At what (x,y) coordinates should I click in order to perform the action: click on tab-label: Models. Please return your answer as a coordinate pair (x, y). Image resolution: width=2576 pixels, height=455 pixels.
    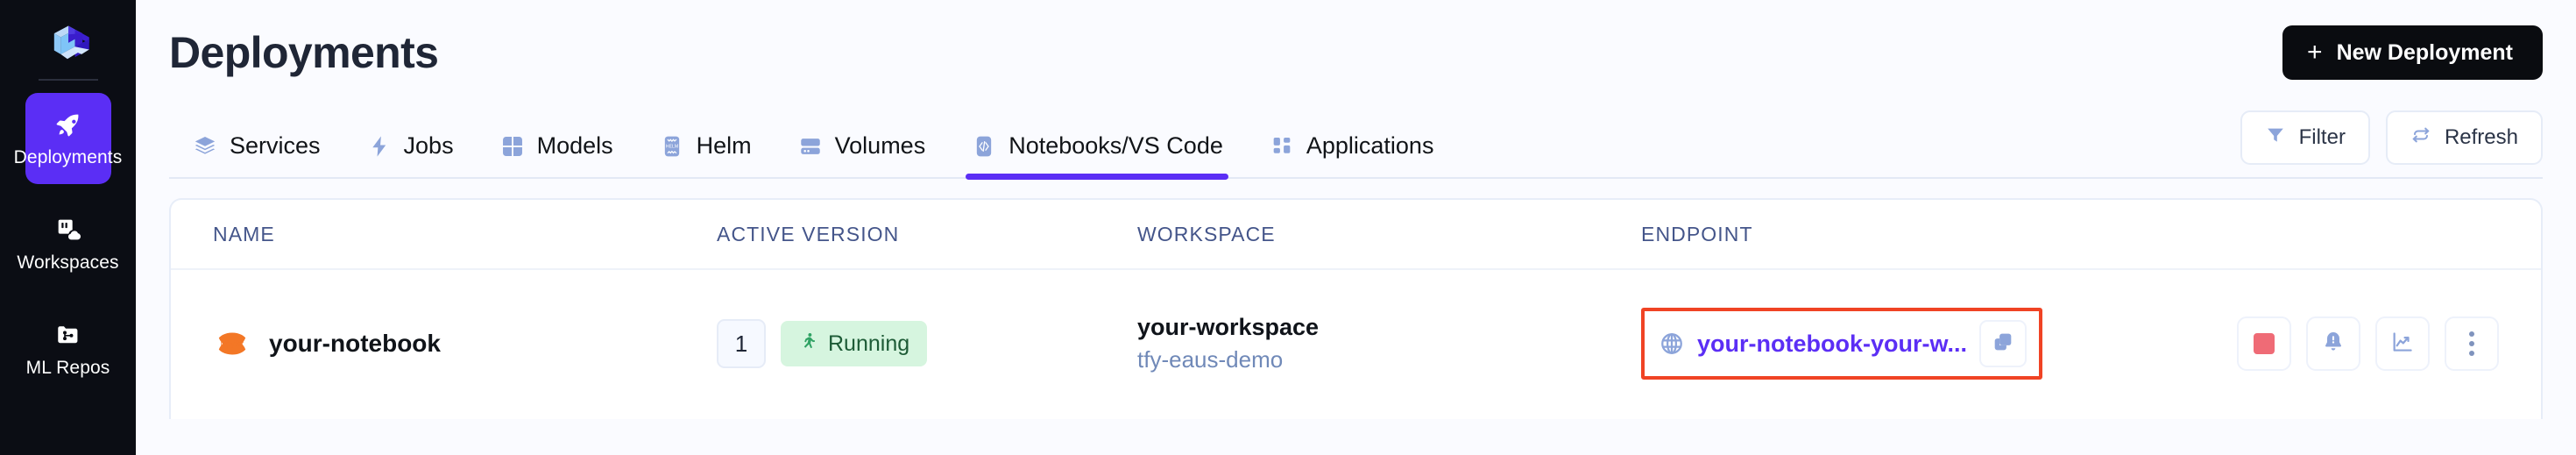
    Looking at the image, I should click on (574, 145).